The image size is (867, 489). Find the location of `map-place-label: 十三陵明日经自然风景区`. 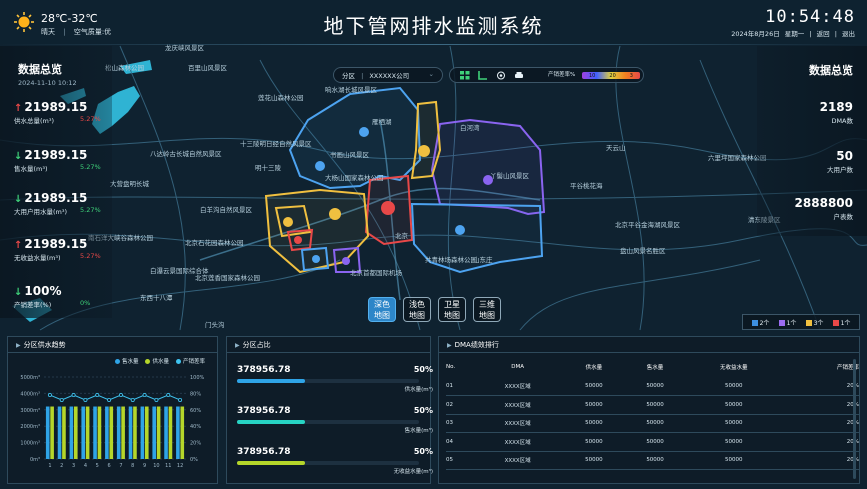

map-place-label: 十三陵明日经自然风景区 is located at coordinates (276, 143).